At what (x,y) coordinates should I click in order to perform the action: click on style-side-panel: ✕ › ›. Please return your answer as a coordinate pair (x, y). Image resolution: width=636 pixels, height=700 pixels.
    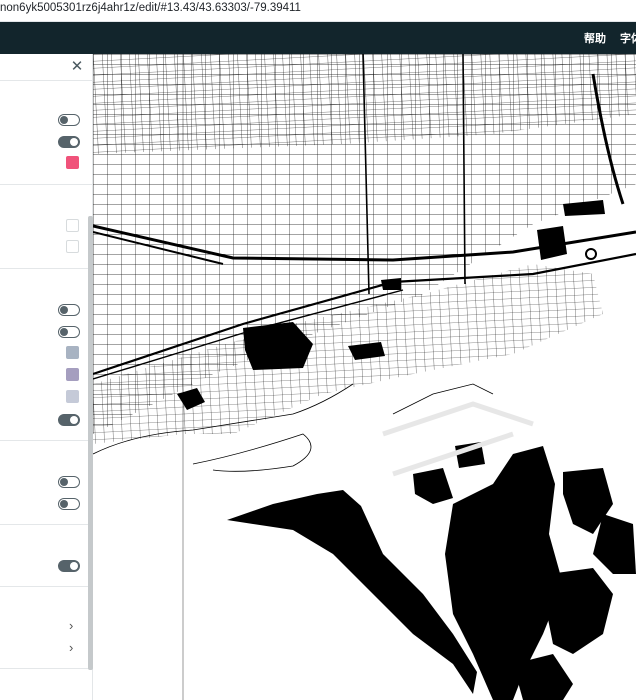
    Looking at the image, I should click on (46, 377).